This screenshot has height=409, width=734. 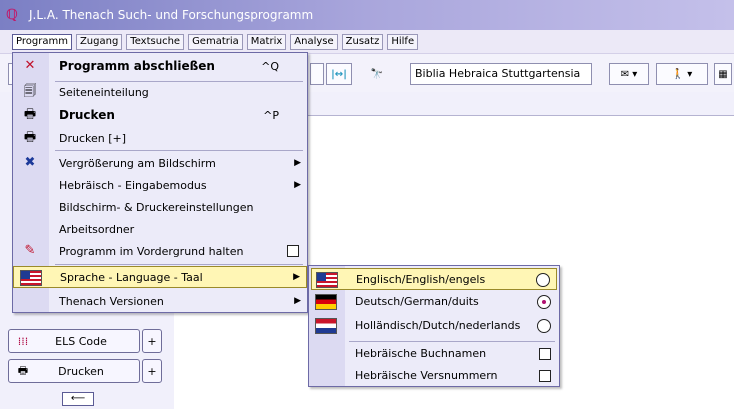 What do you see at coordinates (434, 354) in the screenshot?
I see `submenu-item-hebrew-book-names: Hebräische Buchnamen` at bounding box center [434, 354].